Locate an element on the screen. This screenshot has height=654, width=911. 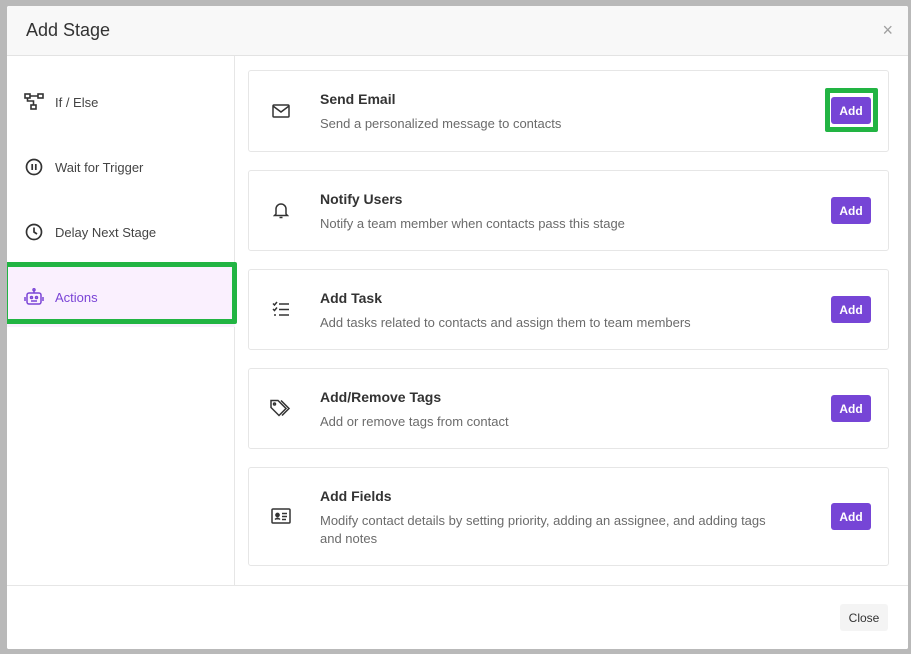
sidebar-item-label: If / Else is located at coordinates (77, 102).